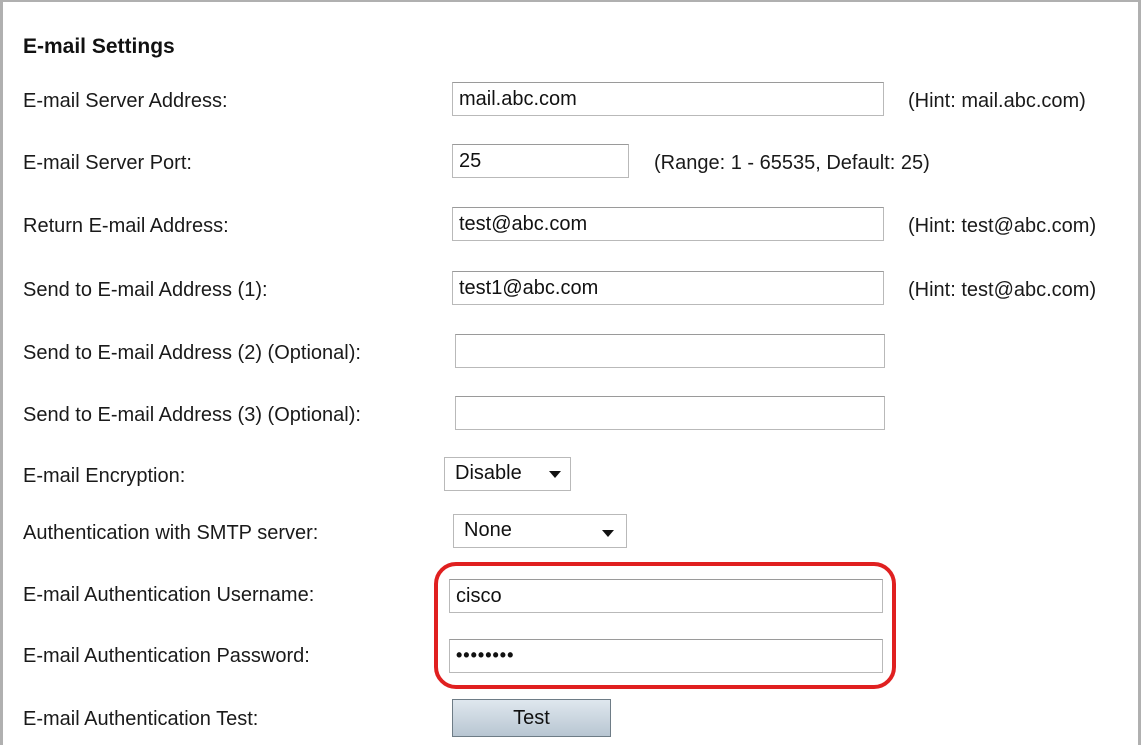 Image resolution: width=1147 pixels, height=745 pixels. What do you see at coordinates (126, 226) in the screenshot?
I see `return-address-label: Return E-mail Address:` at bounding box center [126, 226].